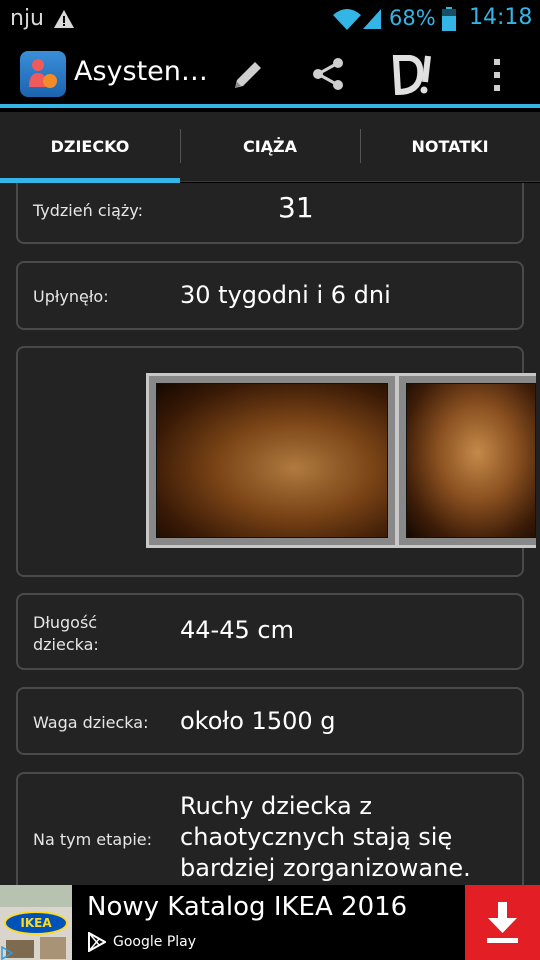 The width and height of the screenshot is (540, 960). I want to click on di-logo-icon, so click(413, 75).